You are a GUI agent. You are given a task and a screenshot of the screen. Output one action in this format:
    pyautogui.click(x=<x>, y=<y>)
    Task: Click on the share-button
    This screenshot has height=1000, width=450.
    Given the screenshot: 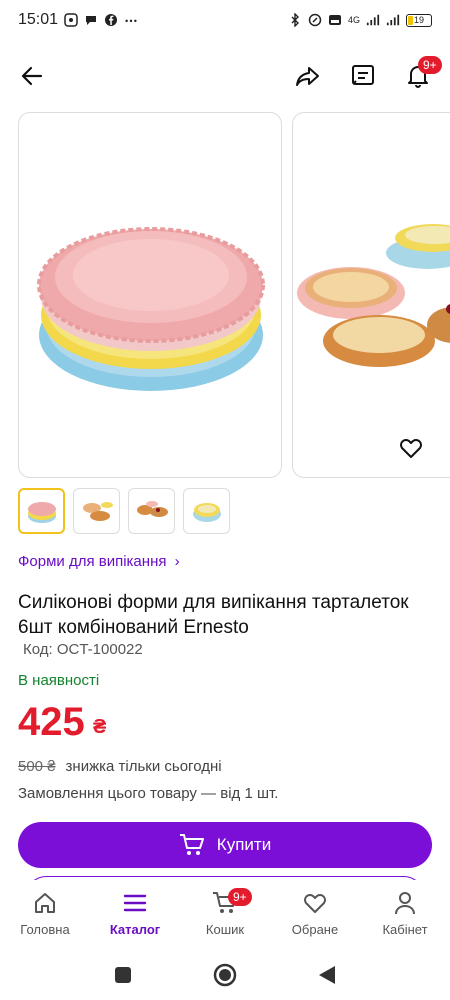 What is the action you would take?
    pyautogui.click(x=308, y=76)
    